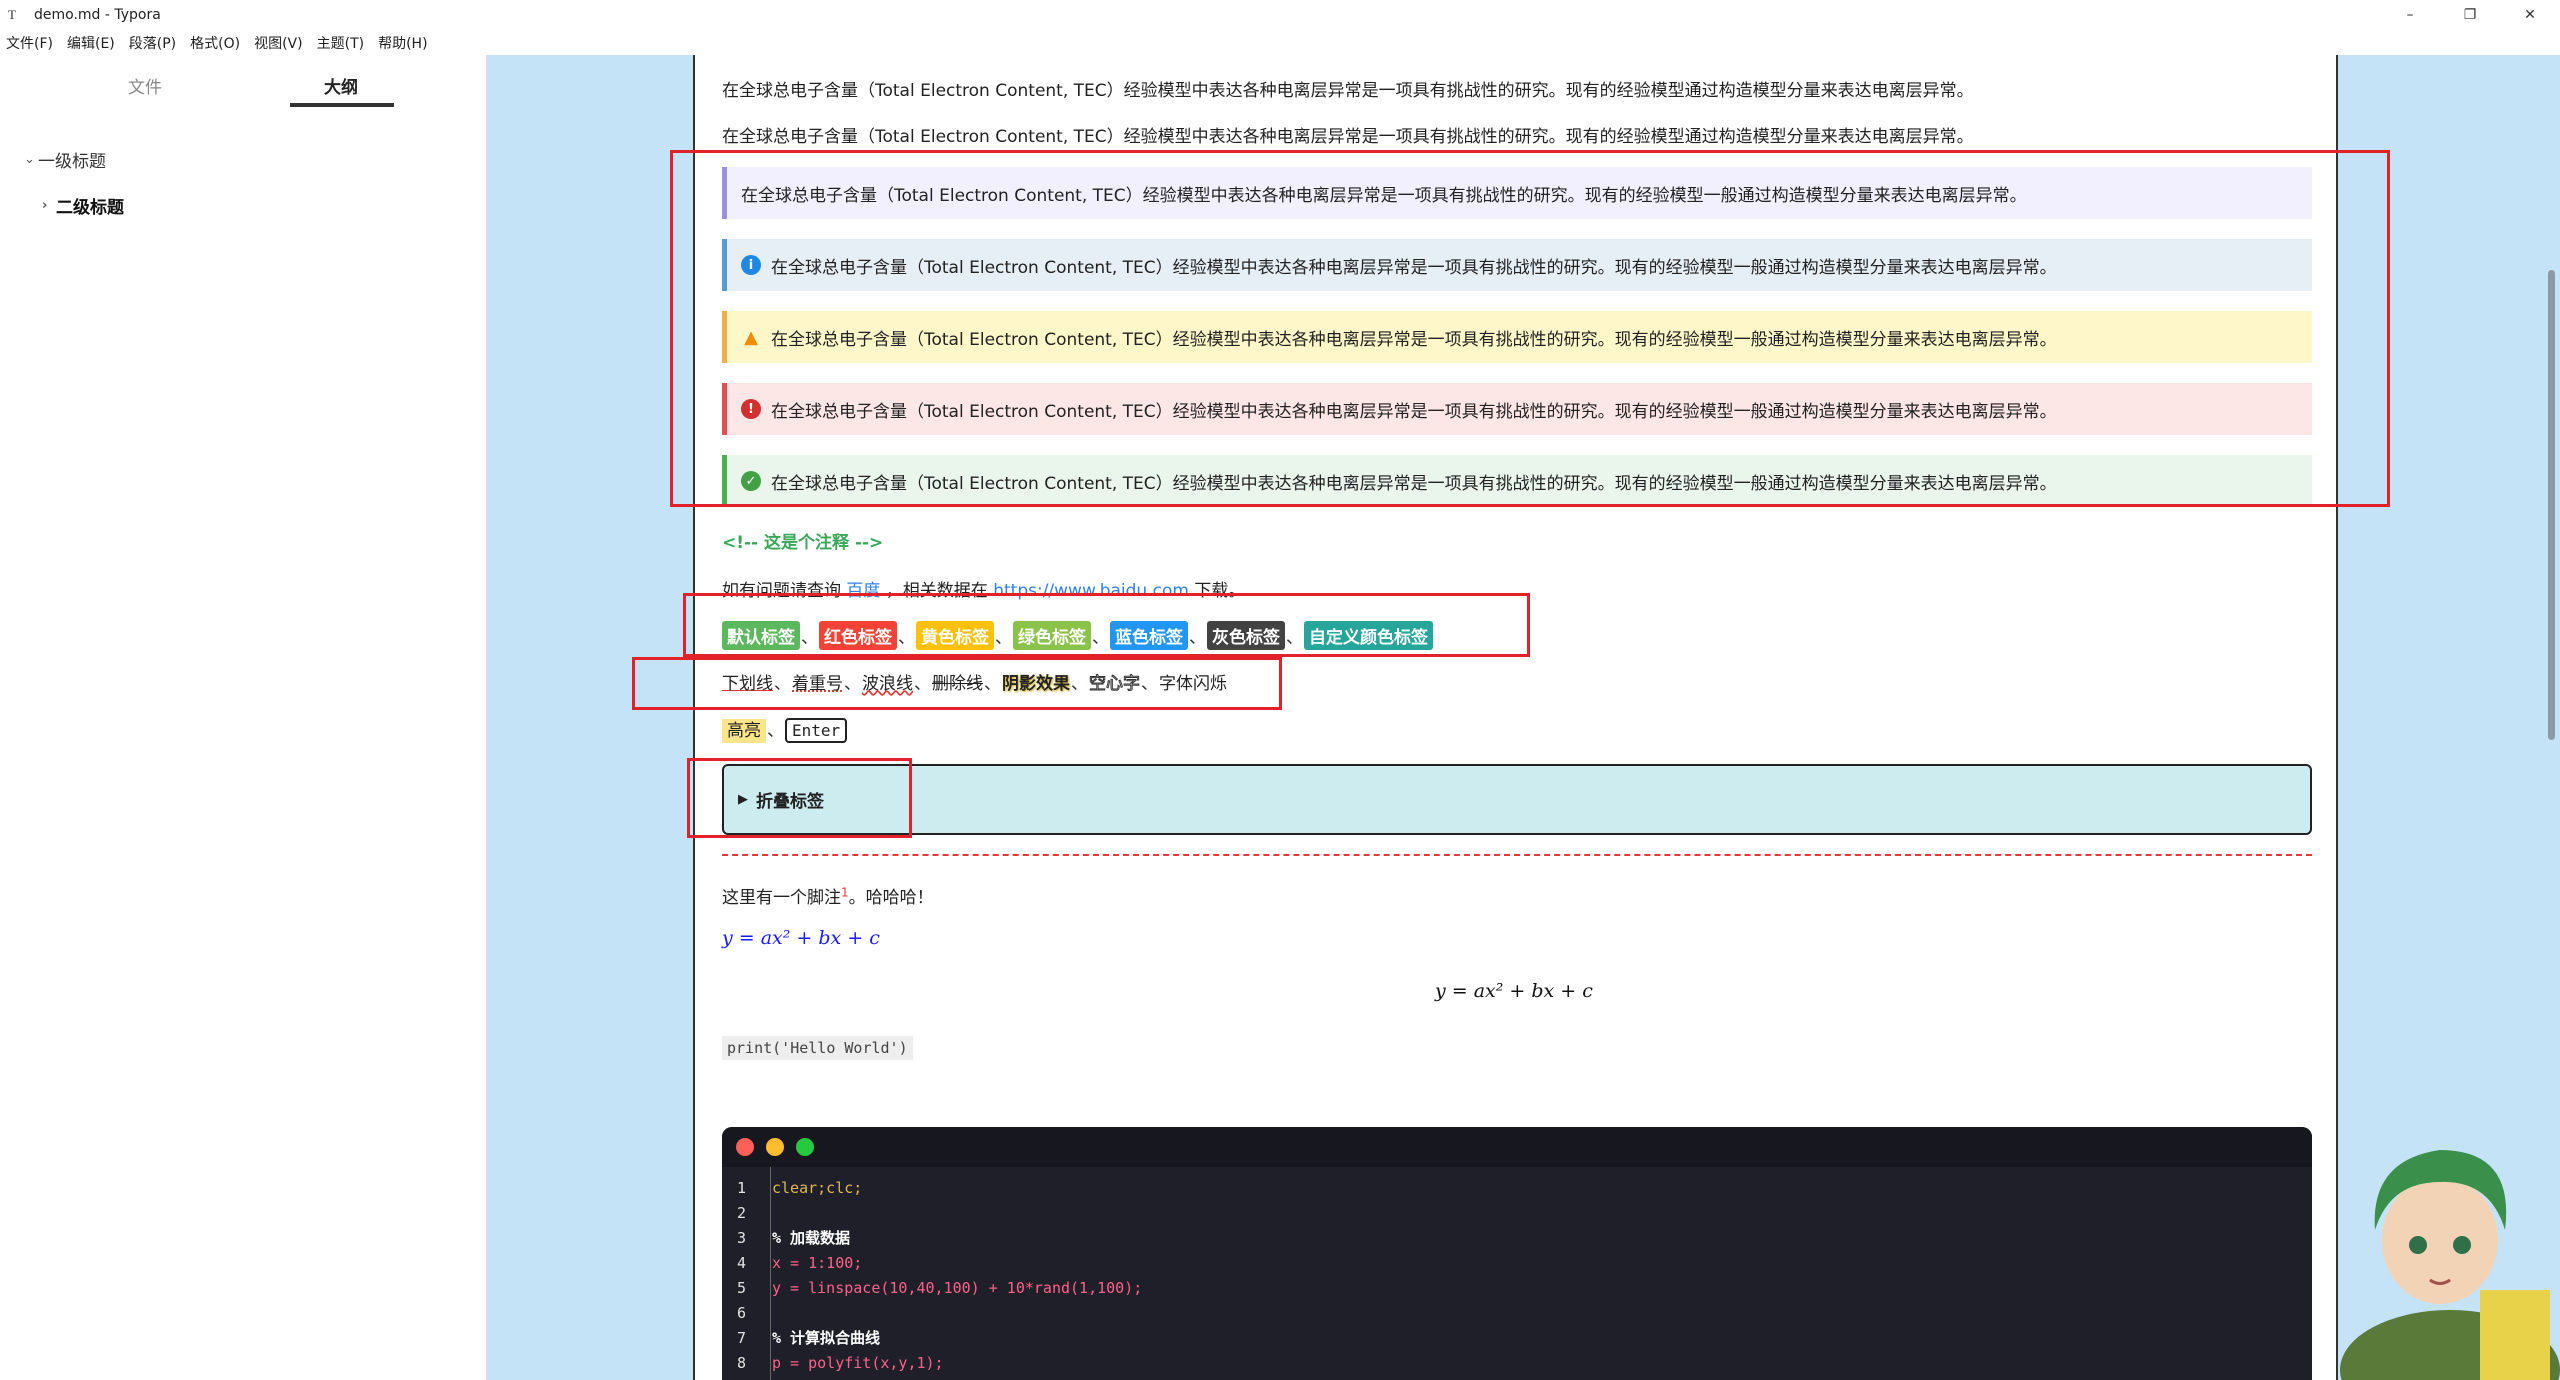 This screenshot has height=1380, width=2560. I want to click on code-line: 7 % 计算拟合曲线, so click(1517, 1337).